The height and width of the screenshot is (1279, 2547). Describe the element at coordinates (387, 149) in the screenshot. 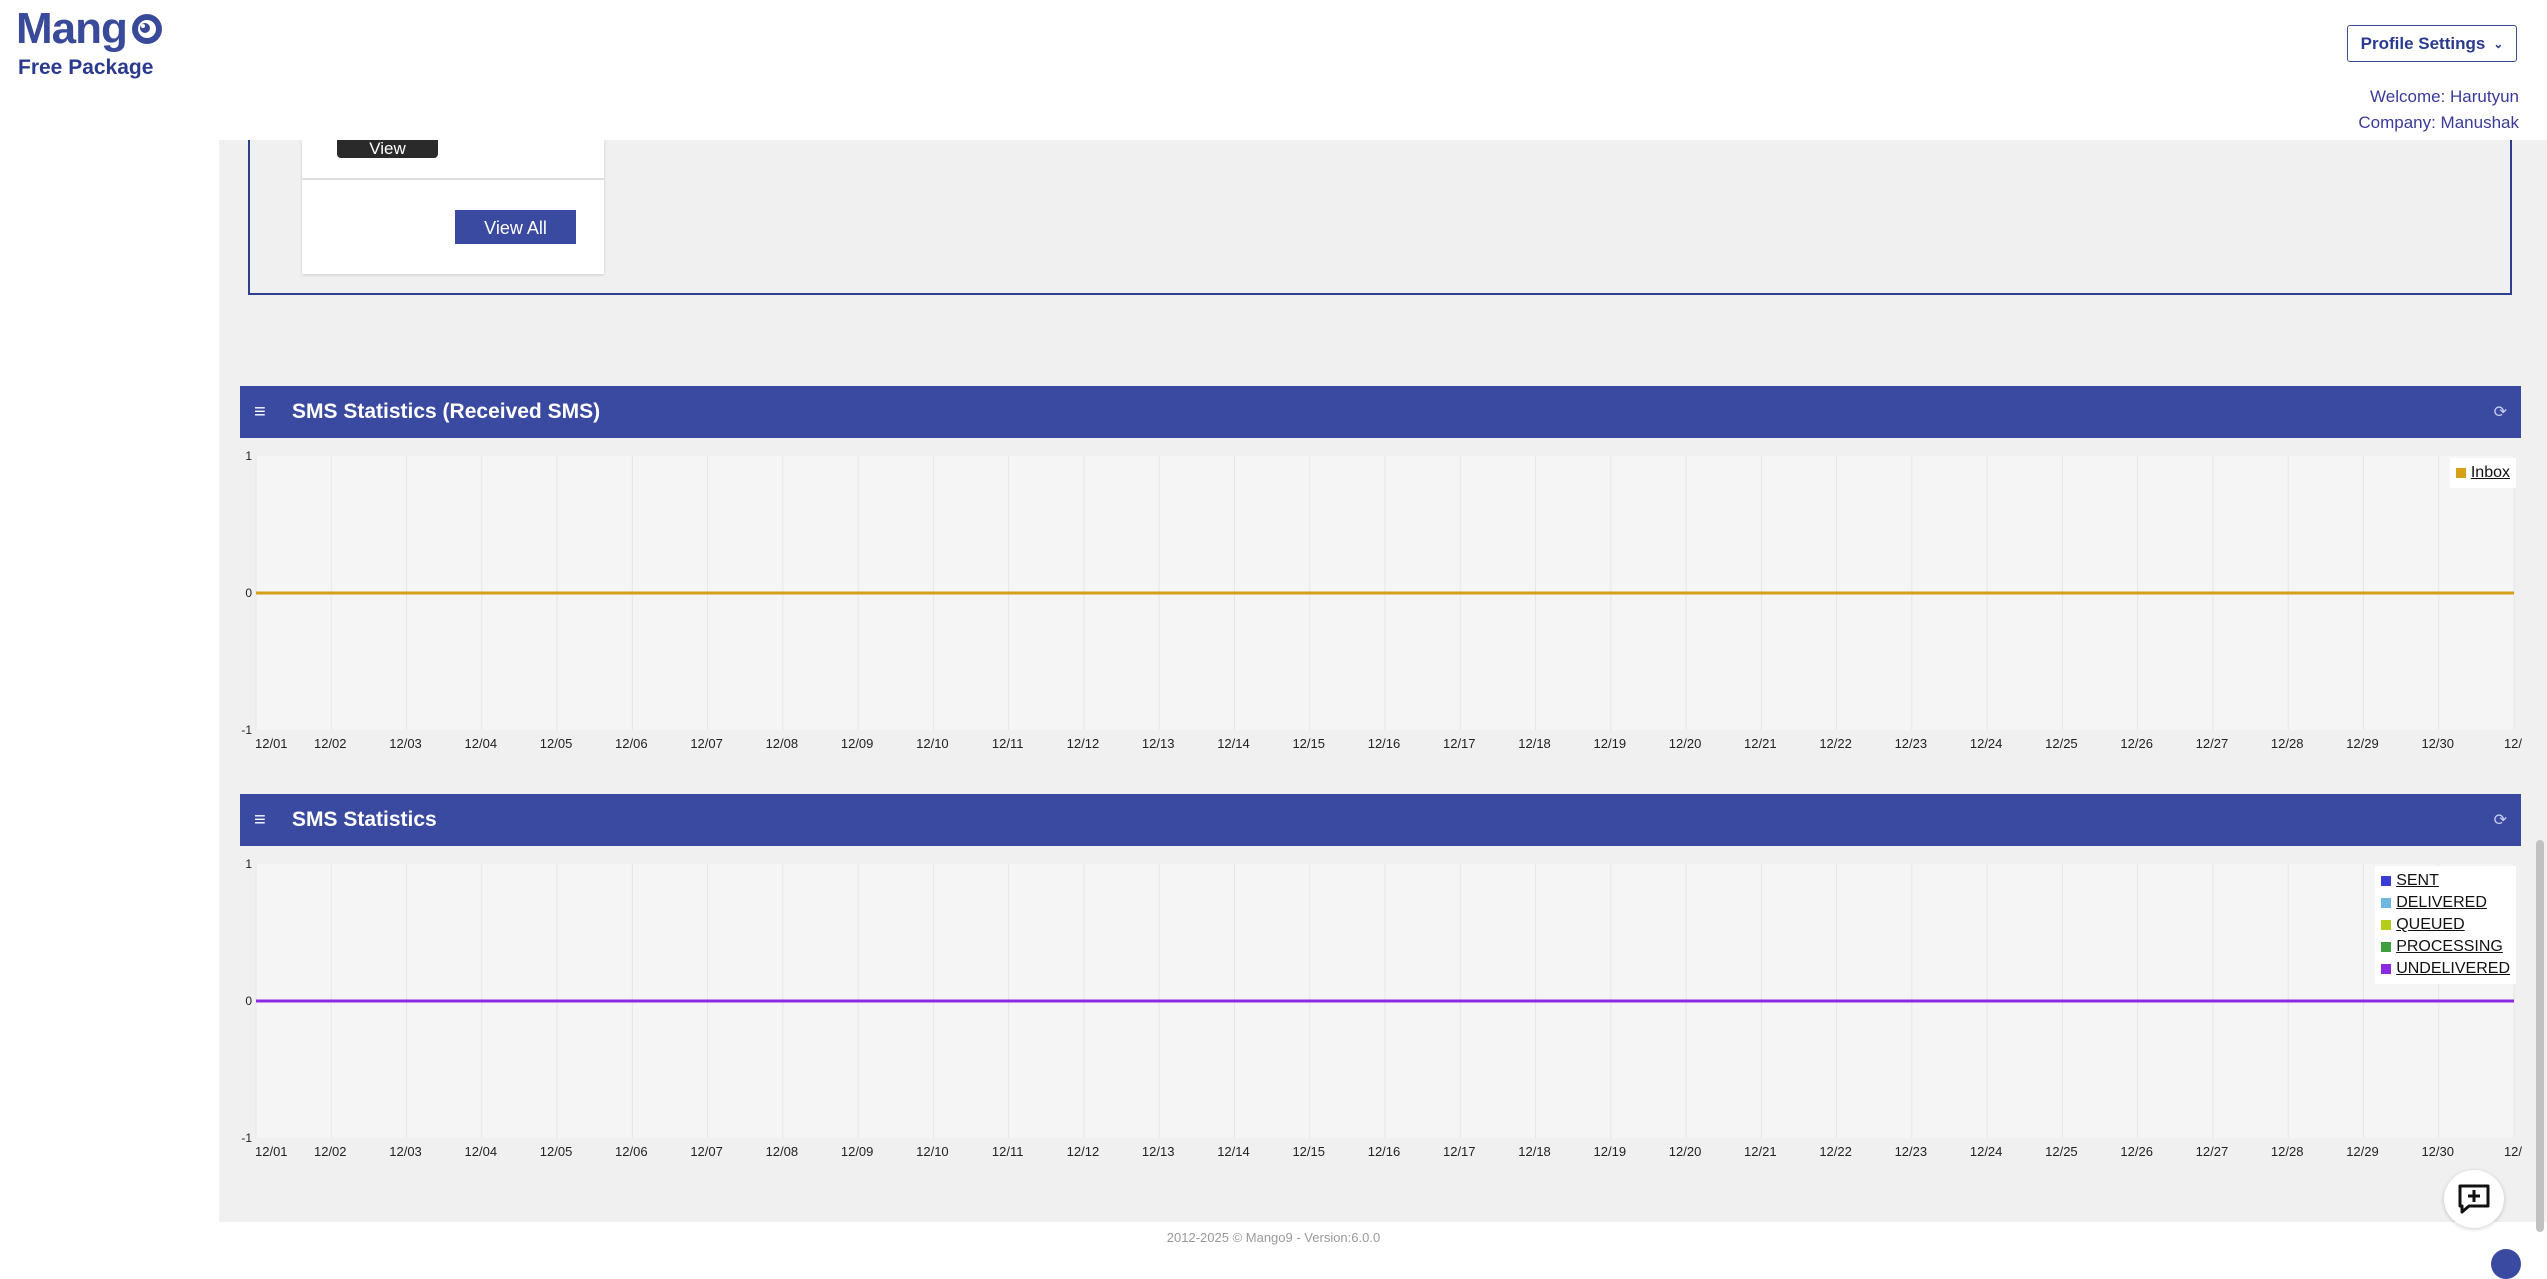

I see `view-button: View` at that location.